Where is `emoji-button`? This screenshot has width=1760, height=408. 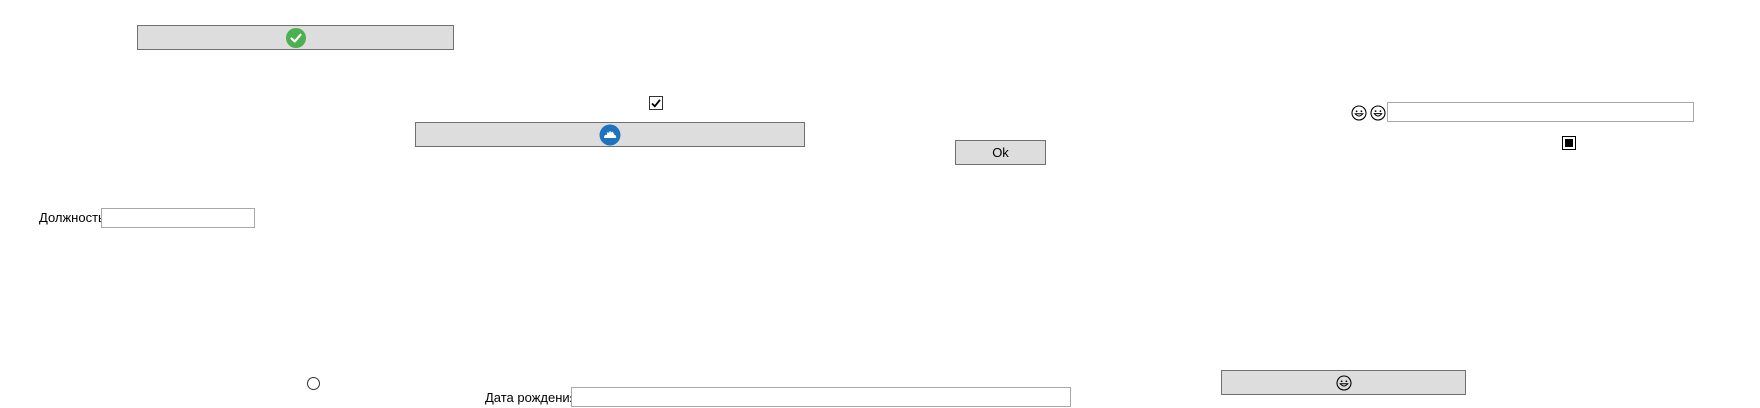
emoji-button is located at coordinates (1343, 382).